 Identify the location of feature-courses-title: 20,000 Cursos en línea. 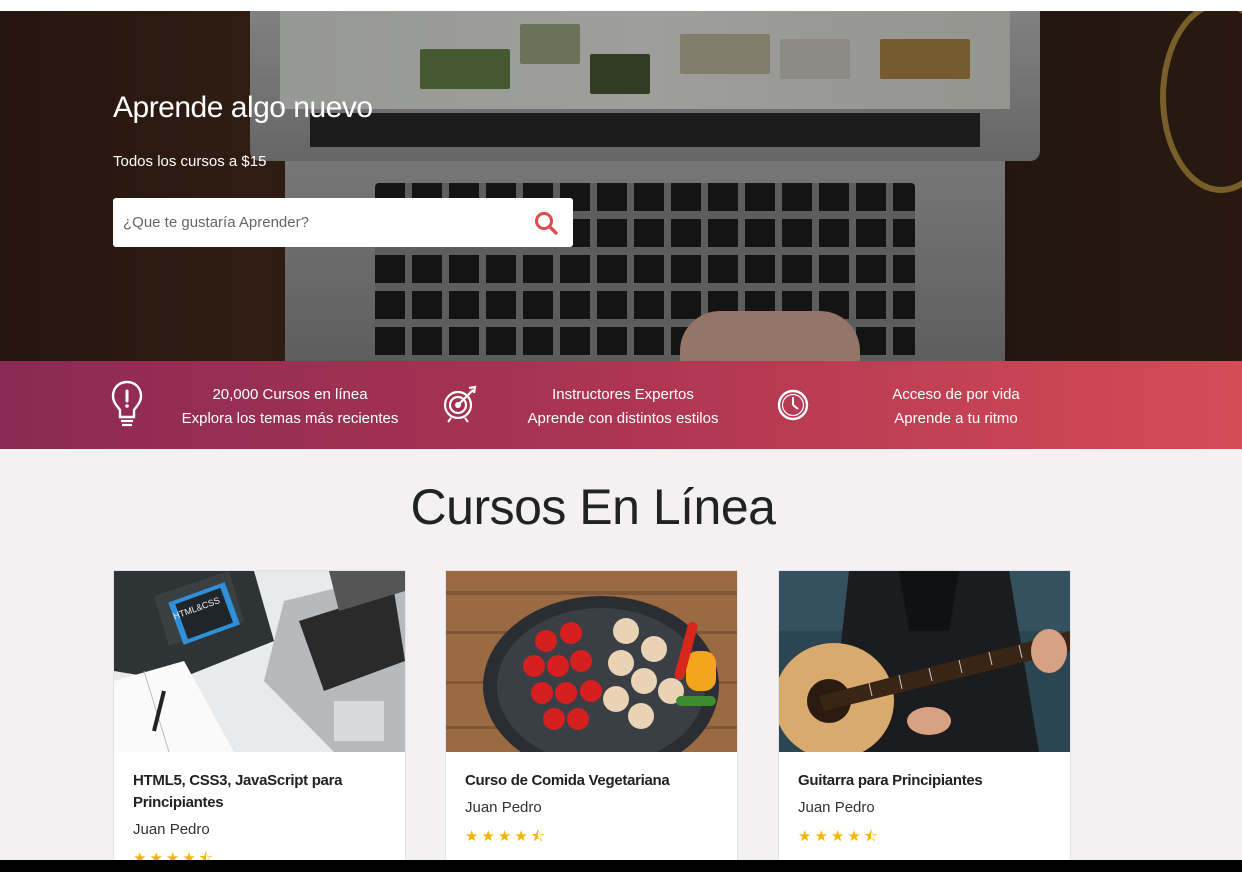
(290, 394).